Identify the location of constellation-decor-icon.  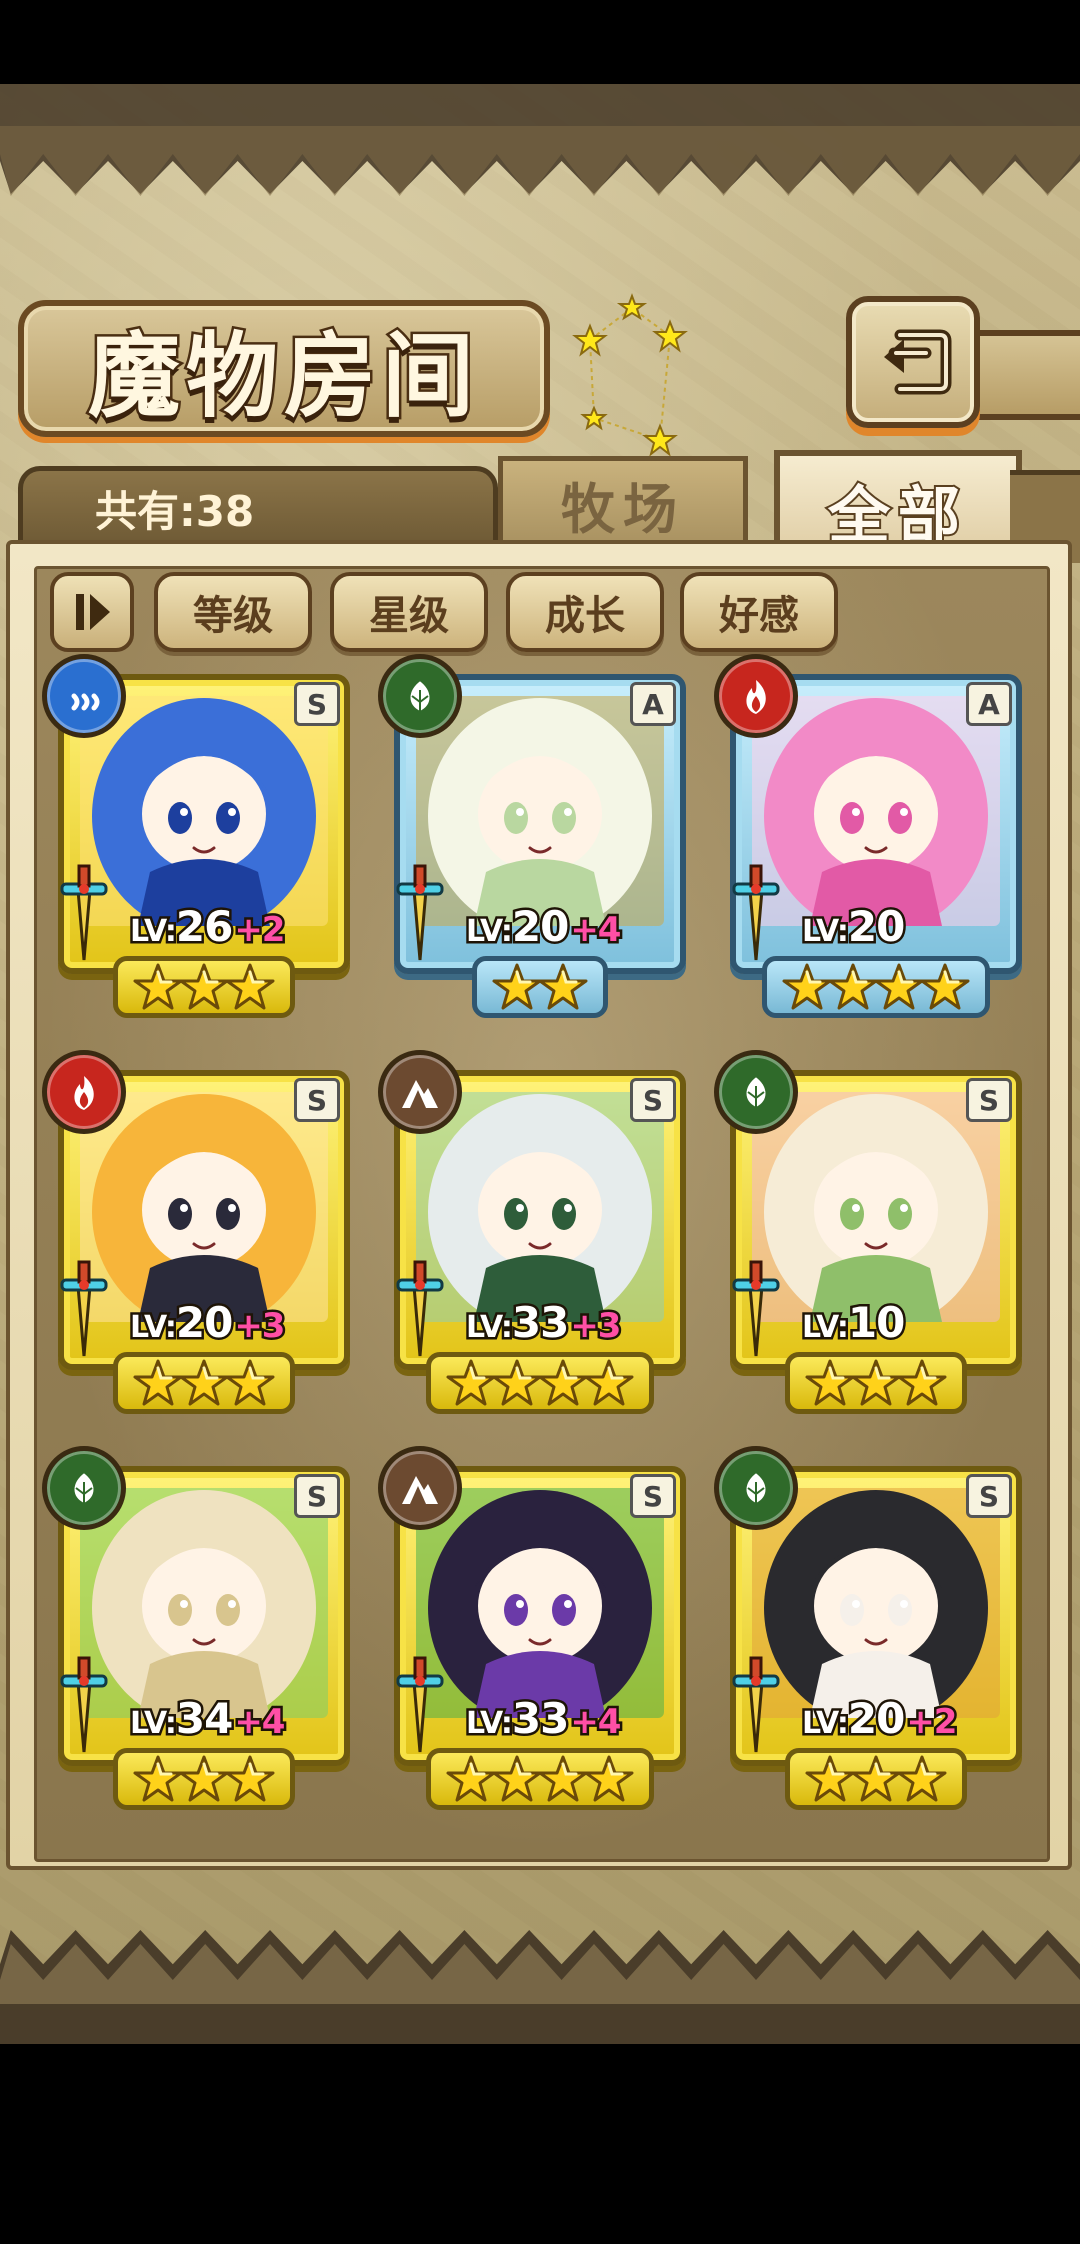
(630, 375).